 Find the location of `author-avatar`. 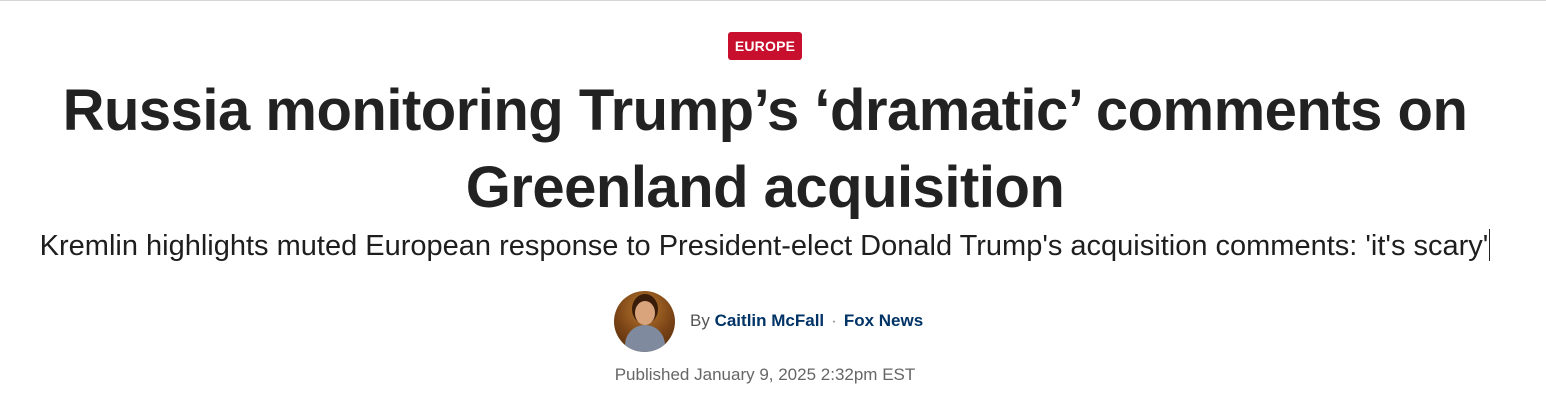

author-avatar is located at coordinates (644, 321).